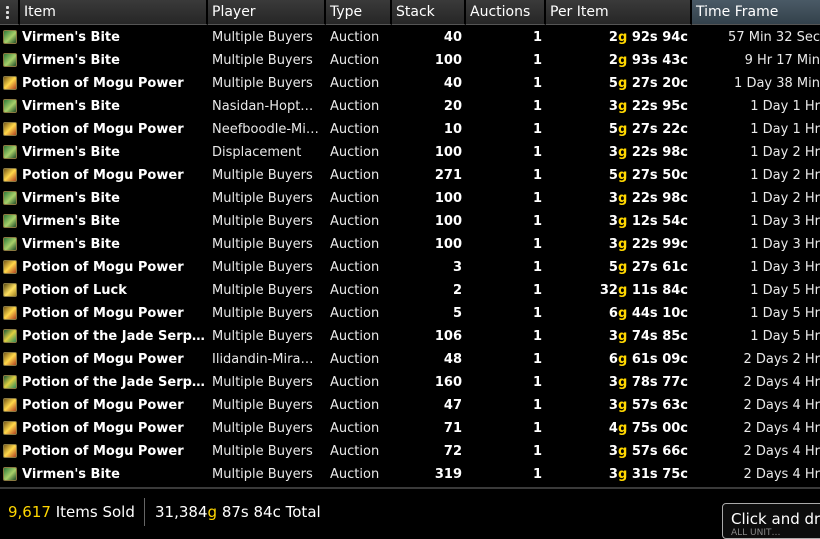 This screenshot has width=820, height=539. I want to click on column-header-time-frame: Time Frame, so click(756, 12).